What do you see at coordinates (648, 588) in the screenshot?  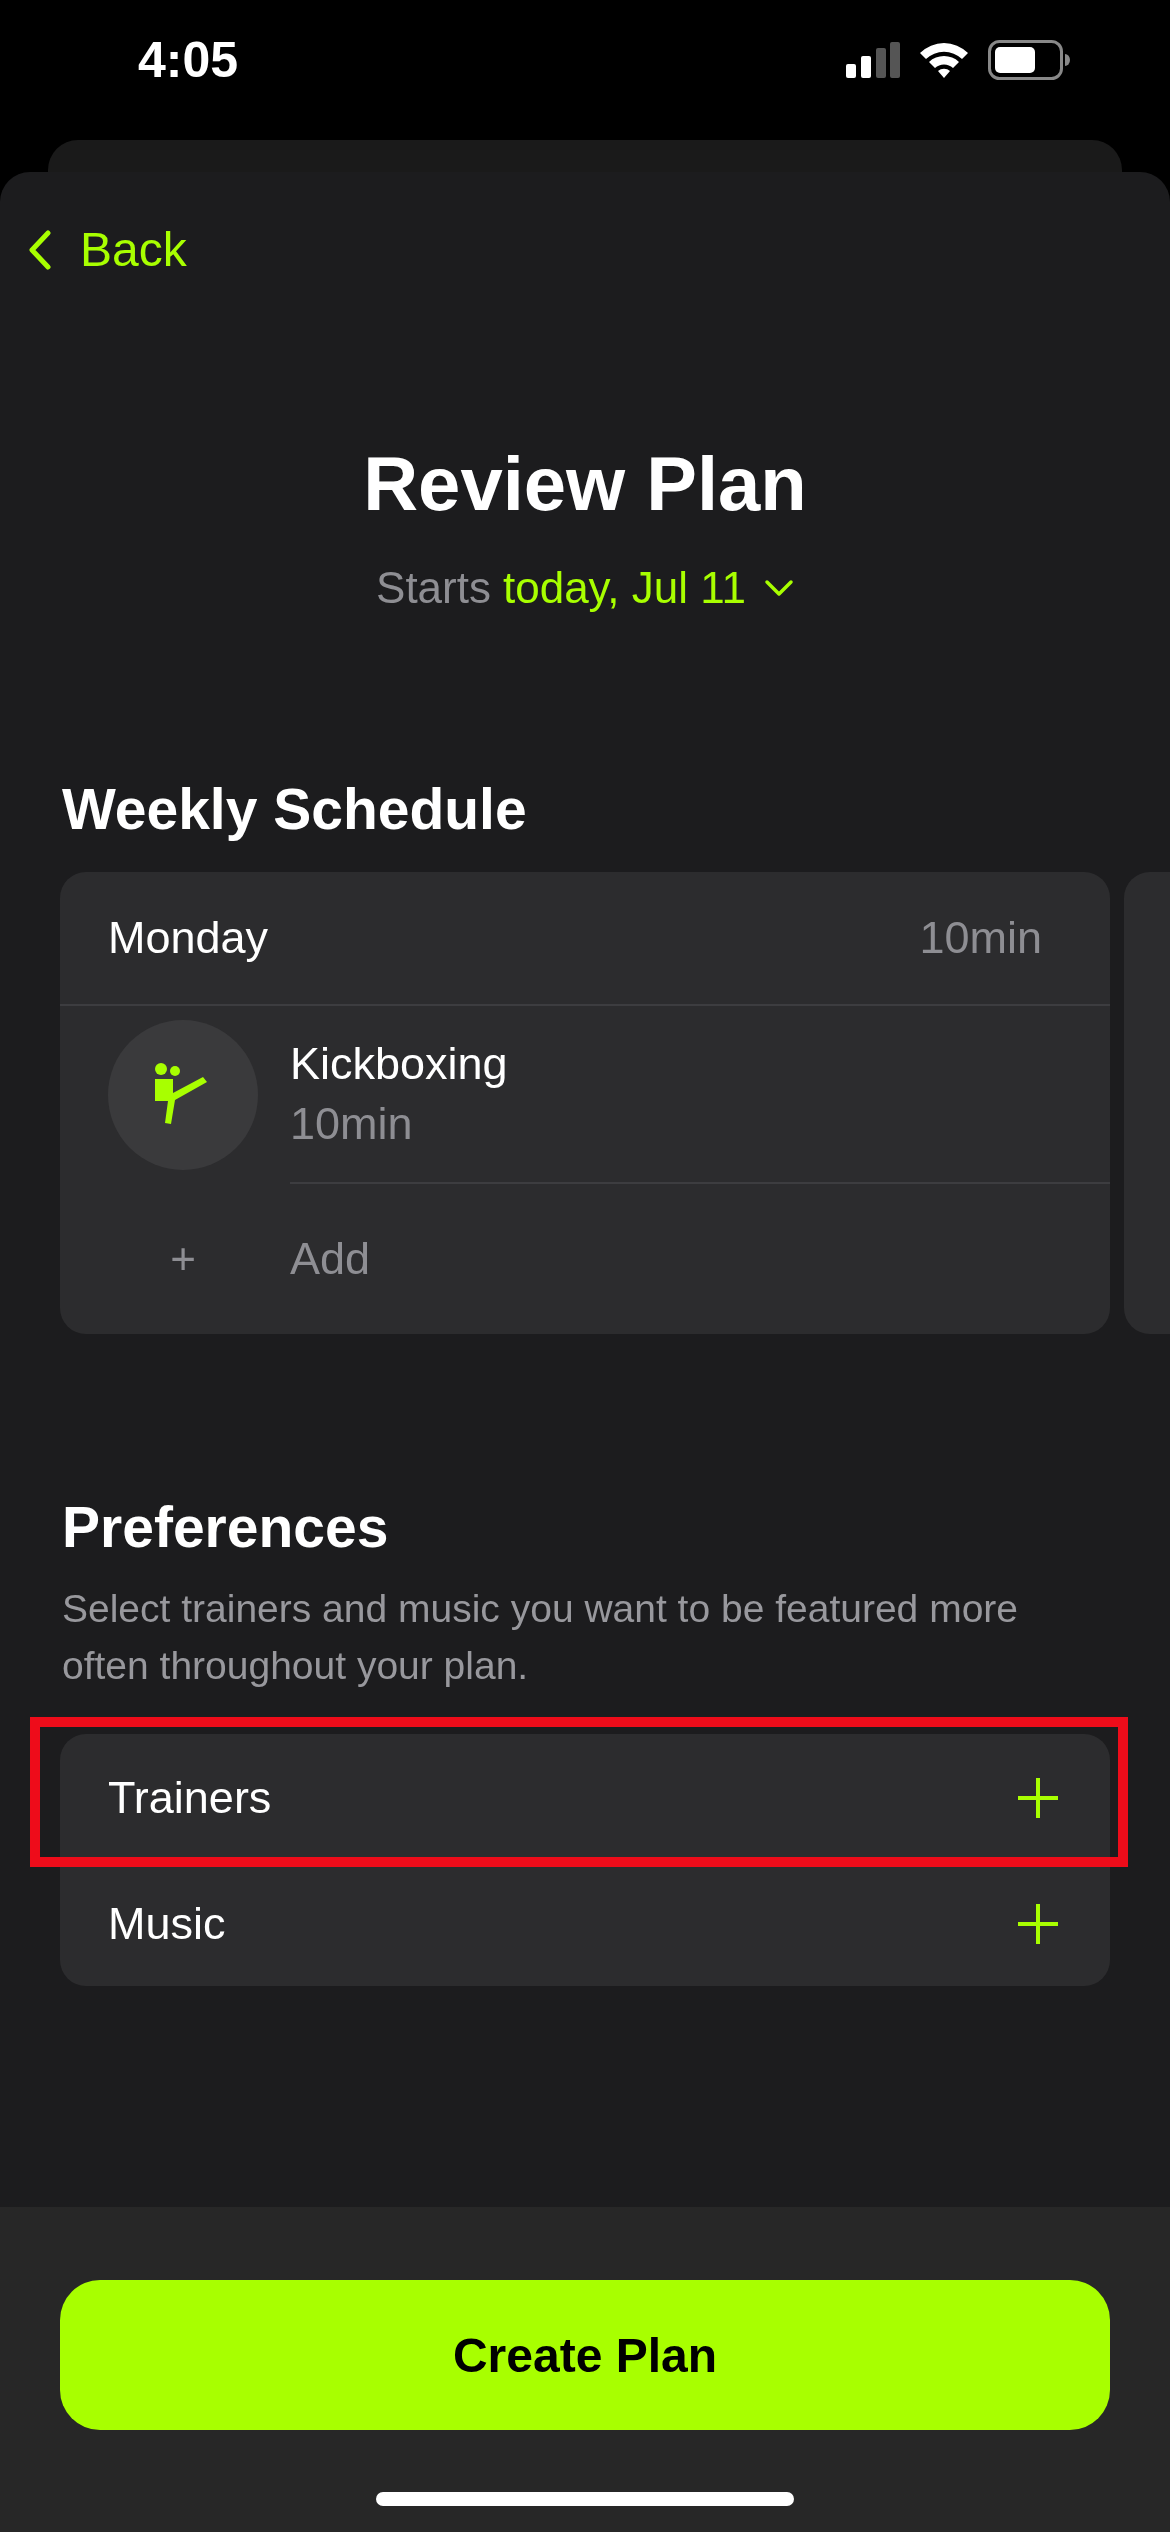 I see `start-date-picker: today, Jul 11` at bounding box center [648, 588].